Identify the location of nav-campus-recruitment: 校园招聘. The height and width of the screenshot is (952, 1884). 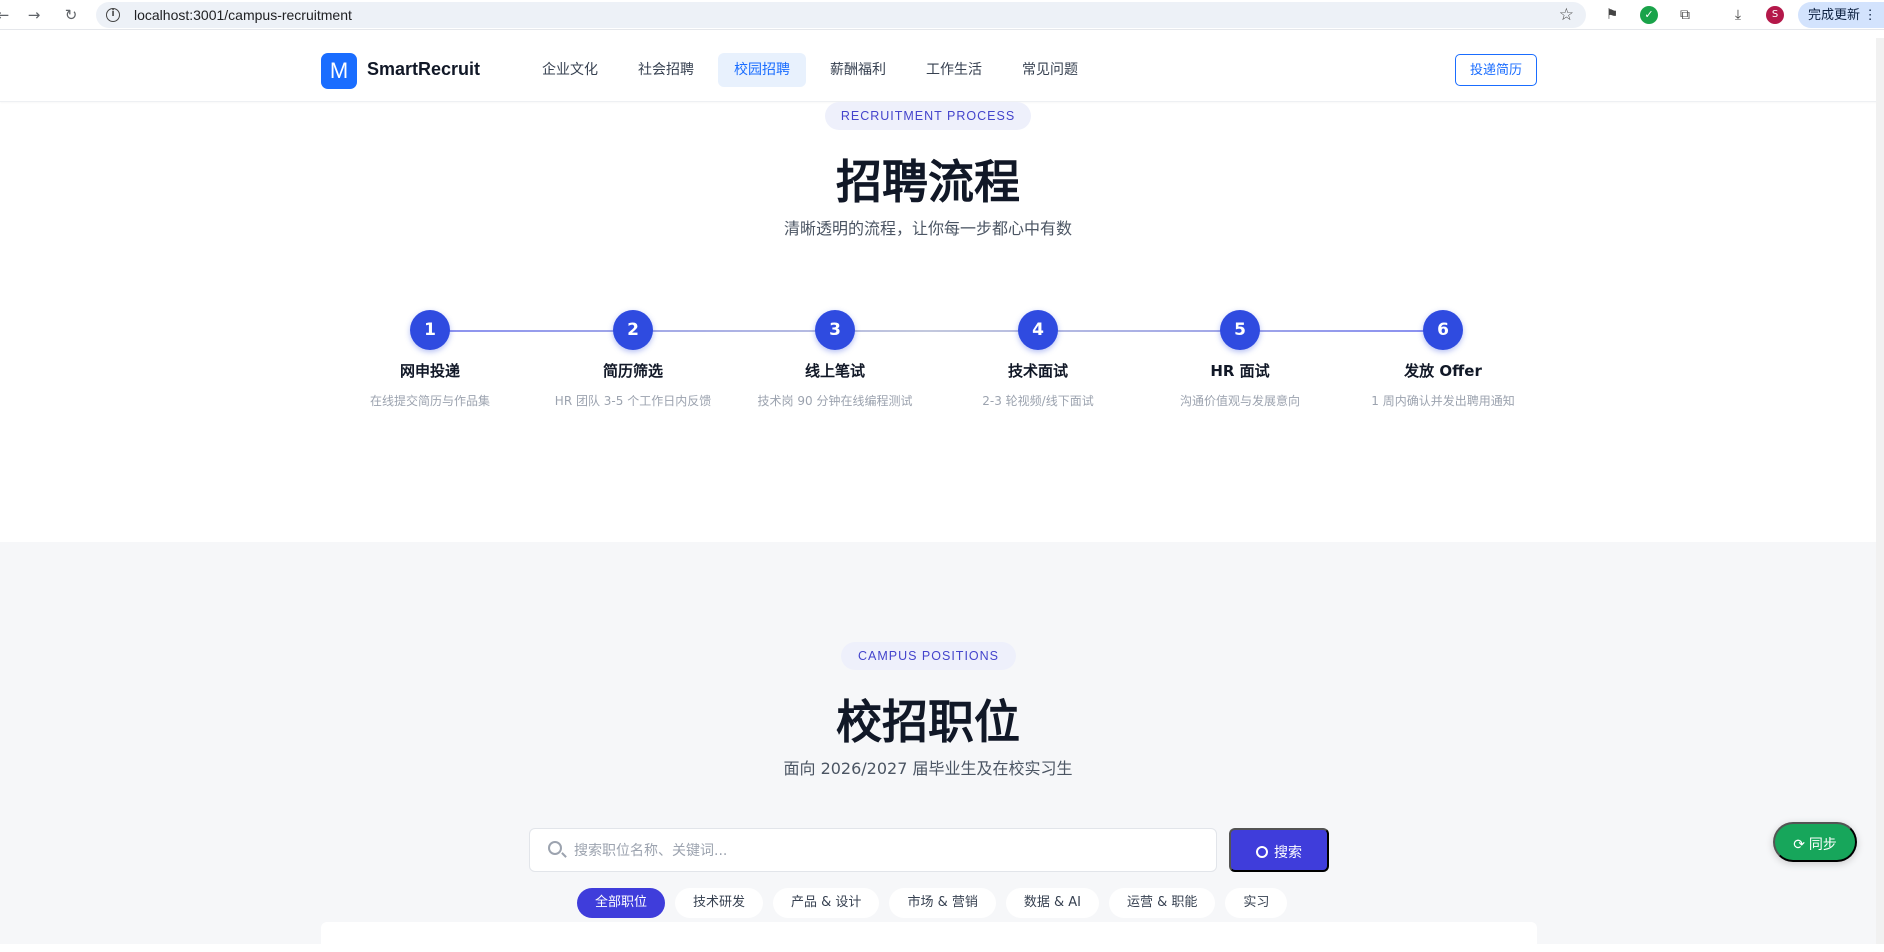
(762, 70).